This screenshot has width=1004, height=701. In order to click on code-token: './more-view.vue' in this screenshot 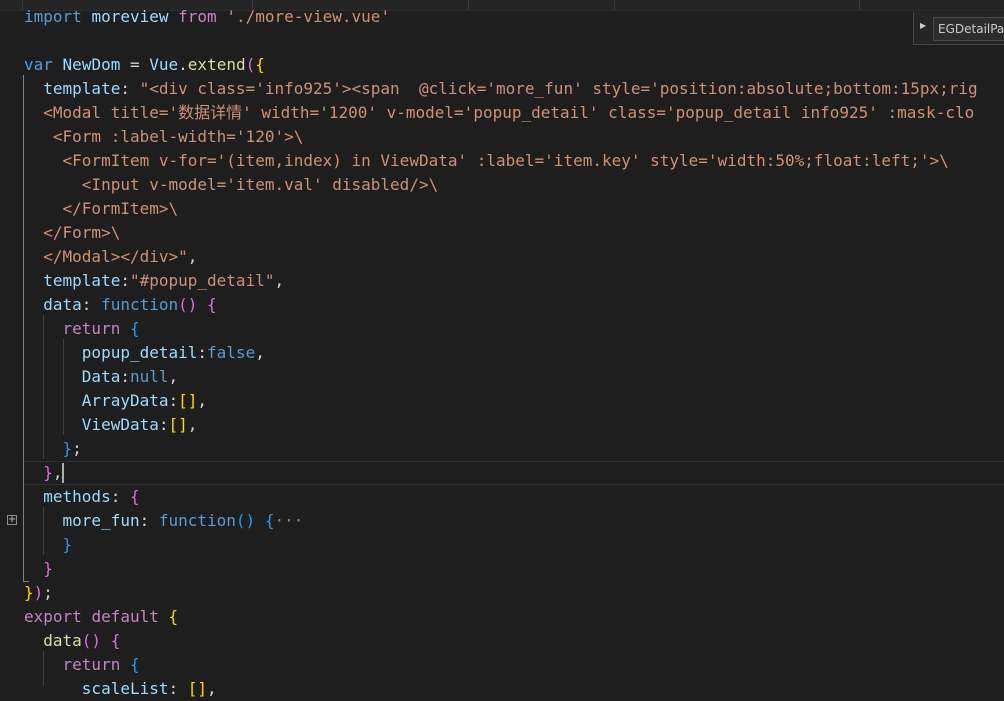, I will do `click(308, 16)`.